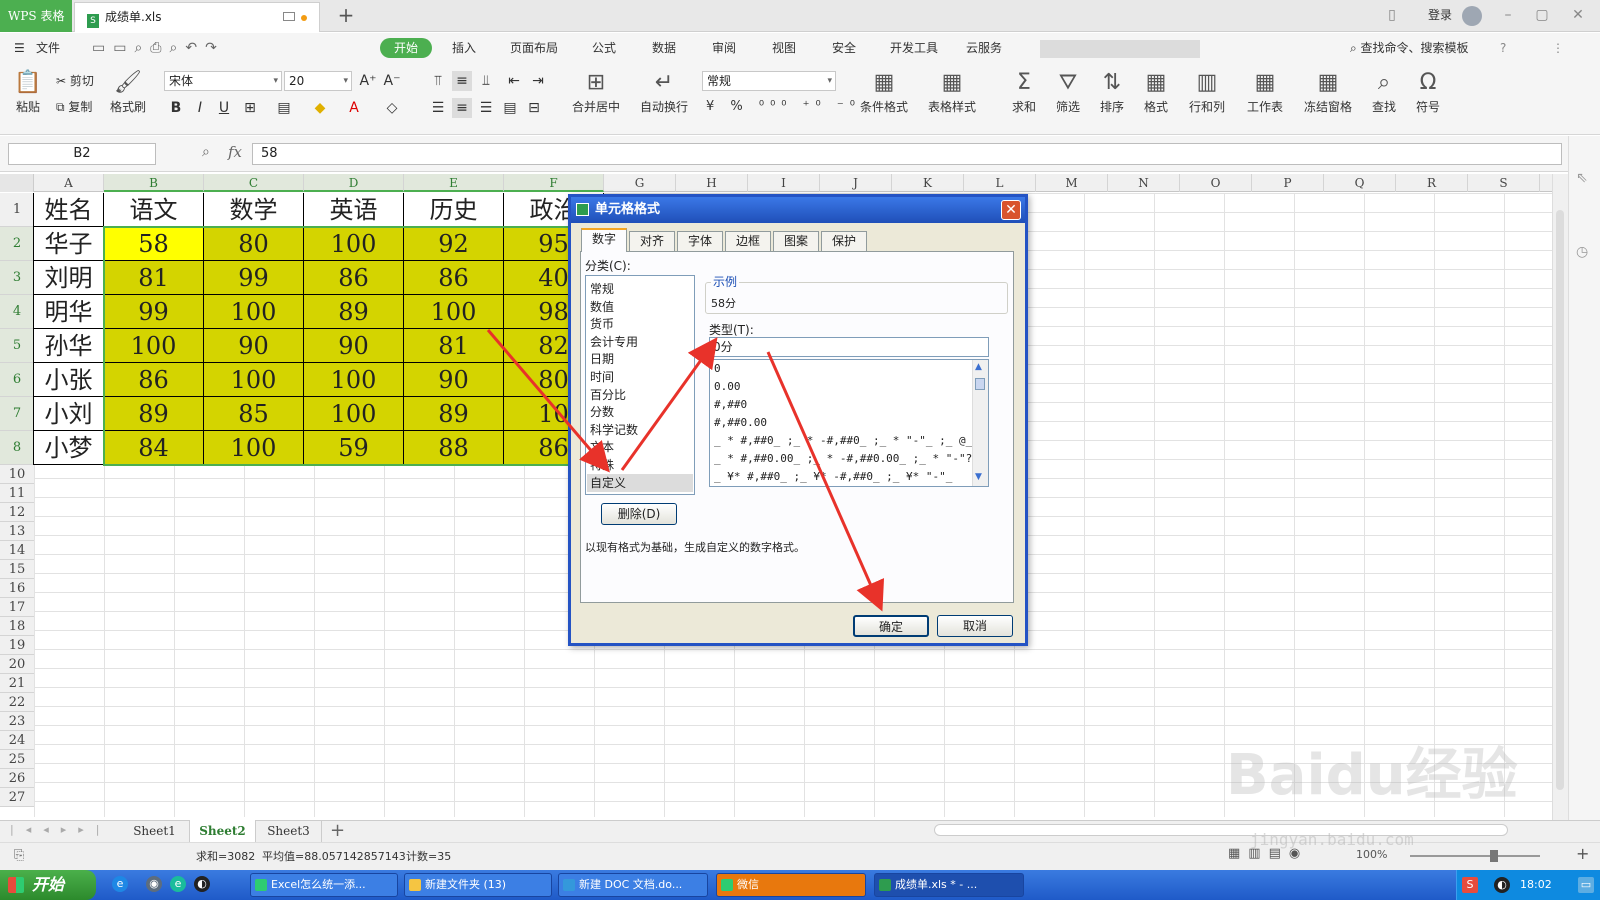  I want to click on distribute-icon: ⊟, so click(534, 108).